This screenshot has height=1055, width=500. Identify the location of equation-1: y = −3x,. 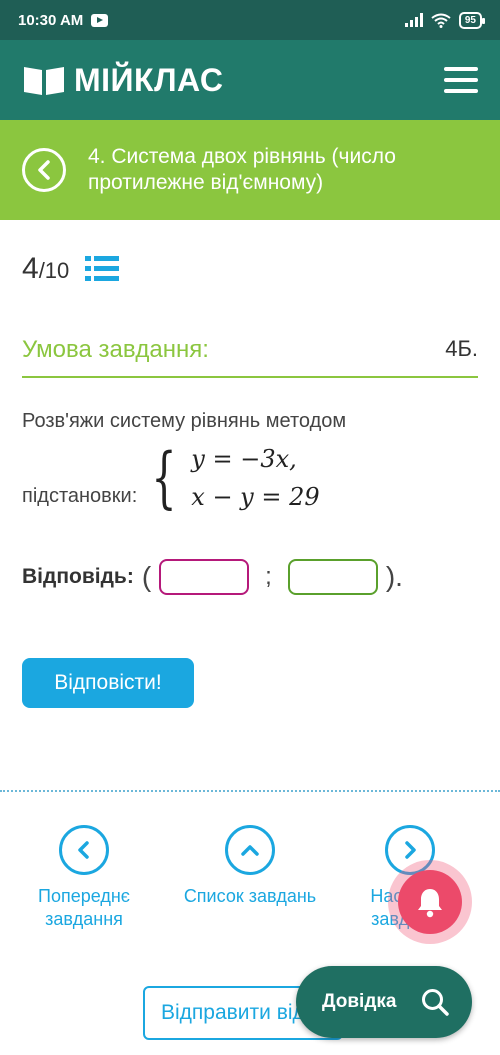
(244, 459).